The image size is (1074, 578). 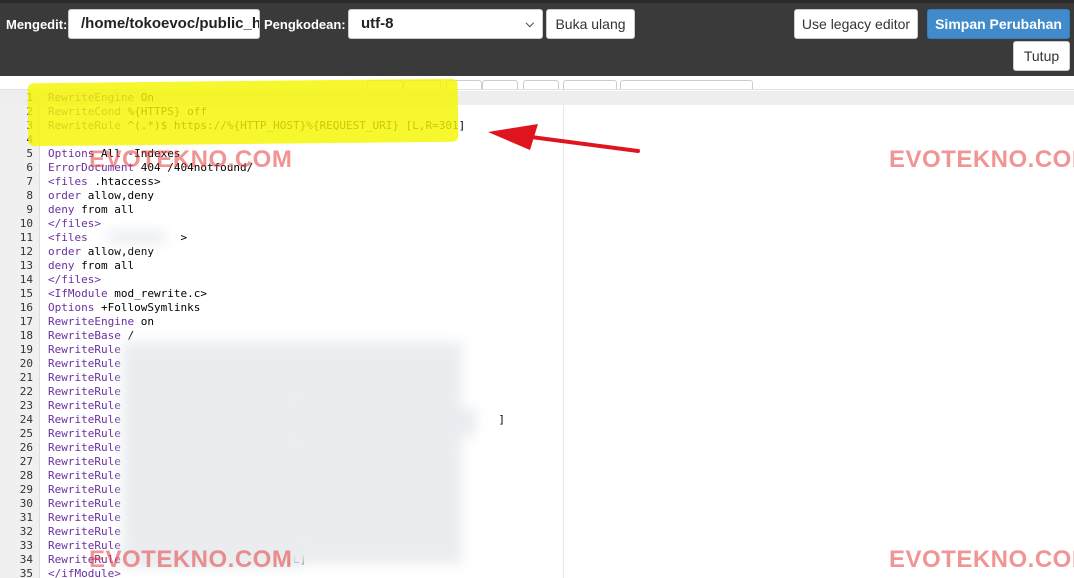 I want to click on line-number: 26, so click(x=26, y=447).